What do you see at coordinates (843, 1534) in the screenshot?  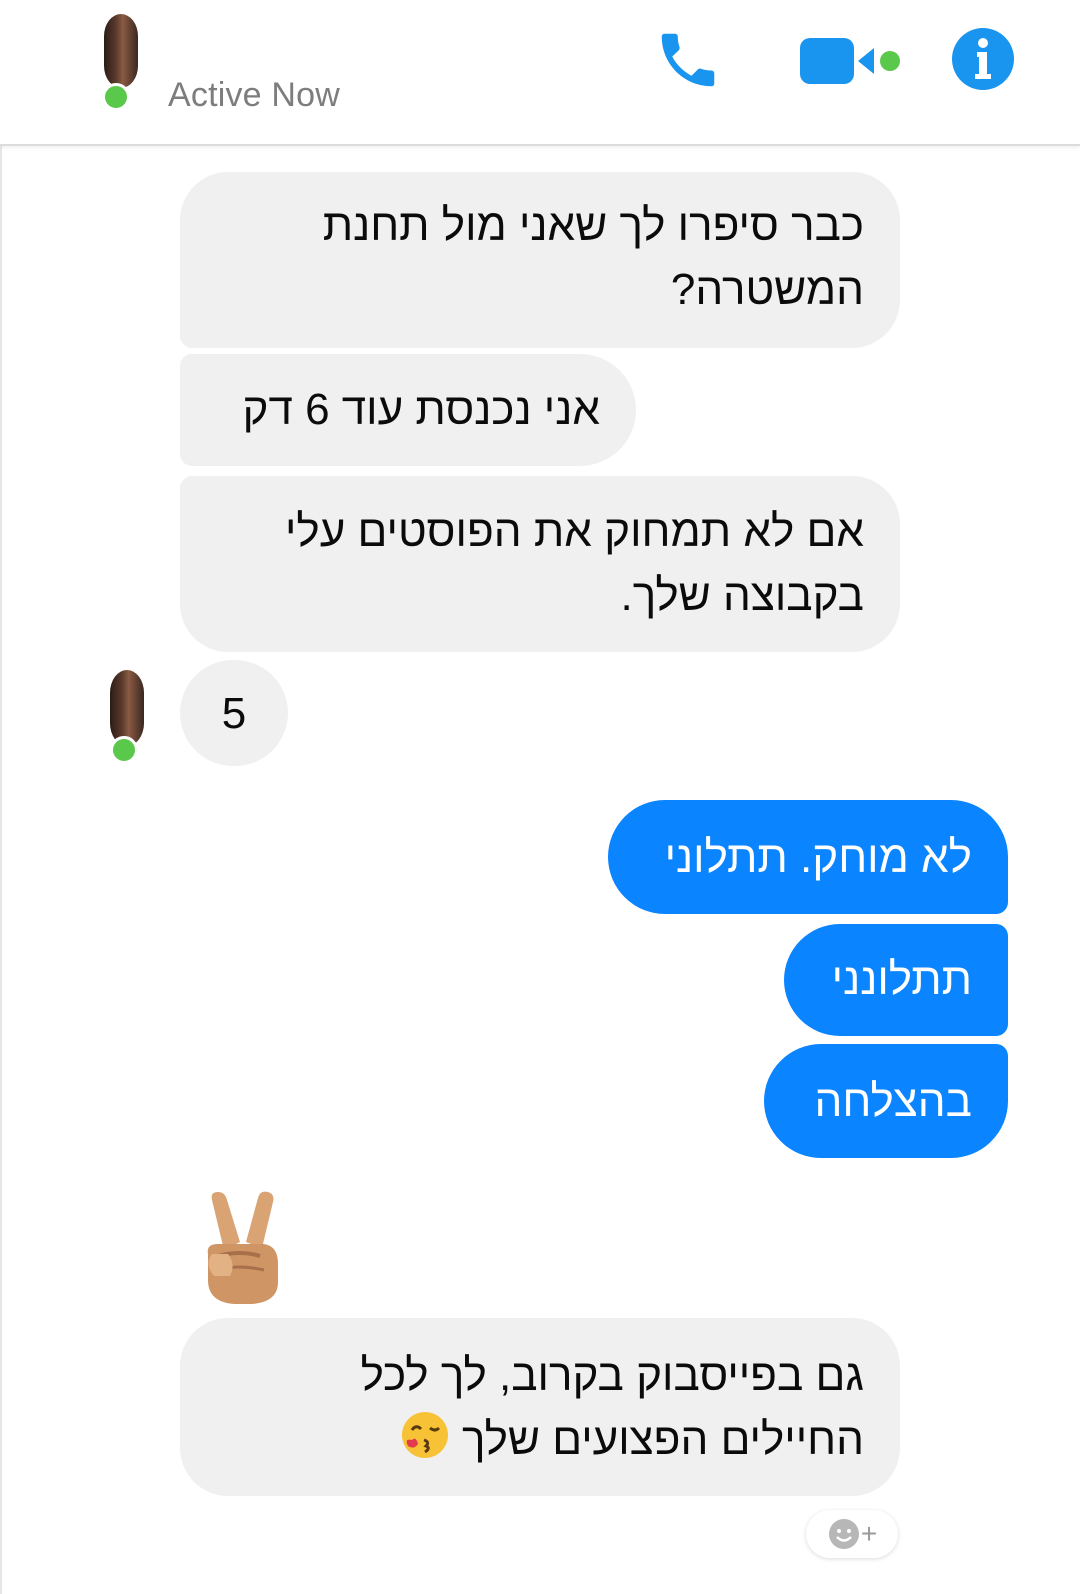 I see `add-reaction-icon` at bounding box center [843, 1534].